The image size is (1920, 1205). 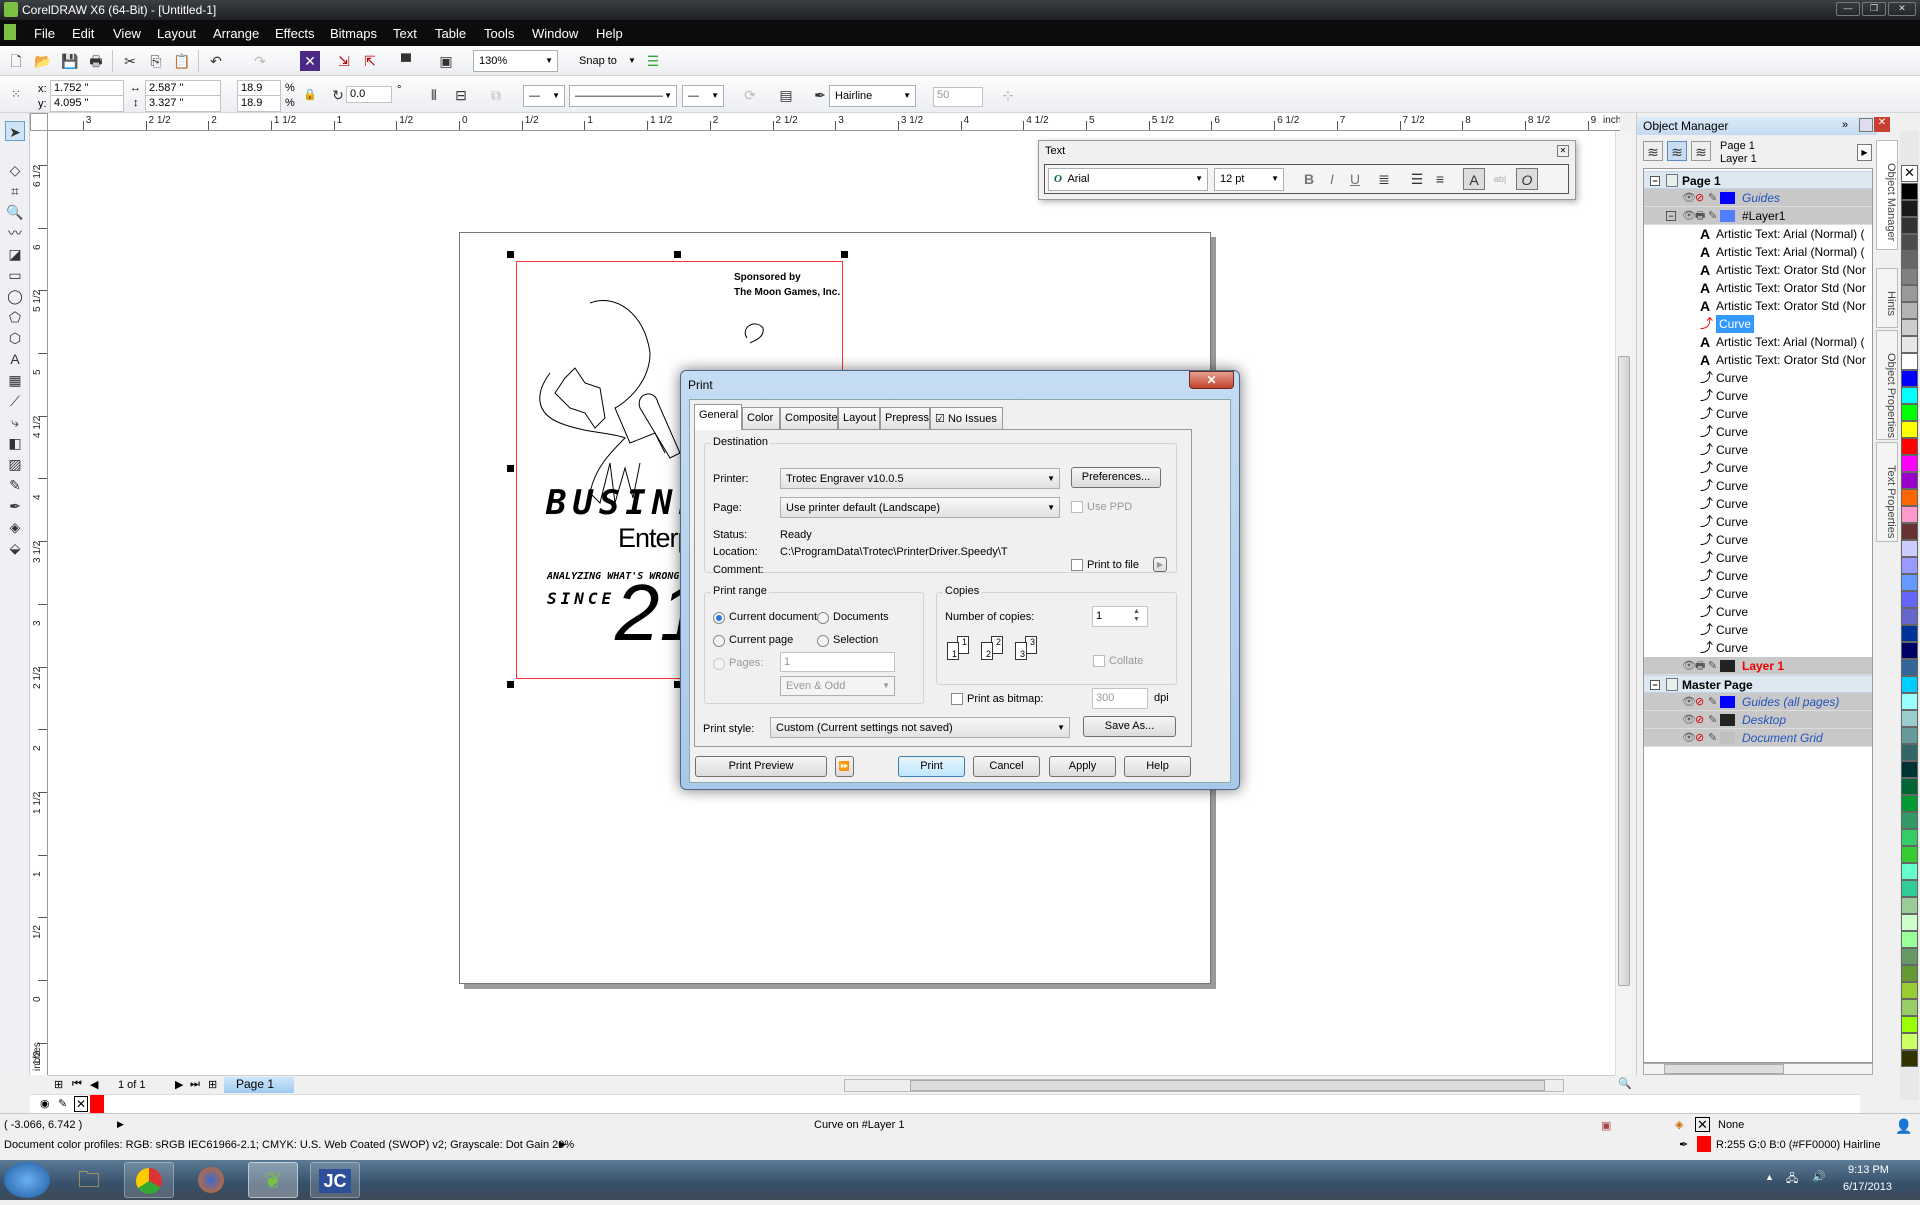 What do you see at coordinates (1866, 125) in the screenshot?
I see `minimize-docker-button` at bounding box center [1866, 125].